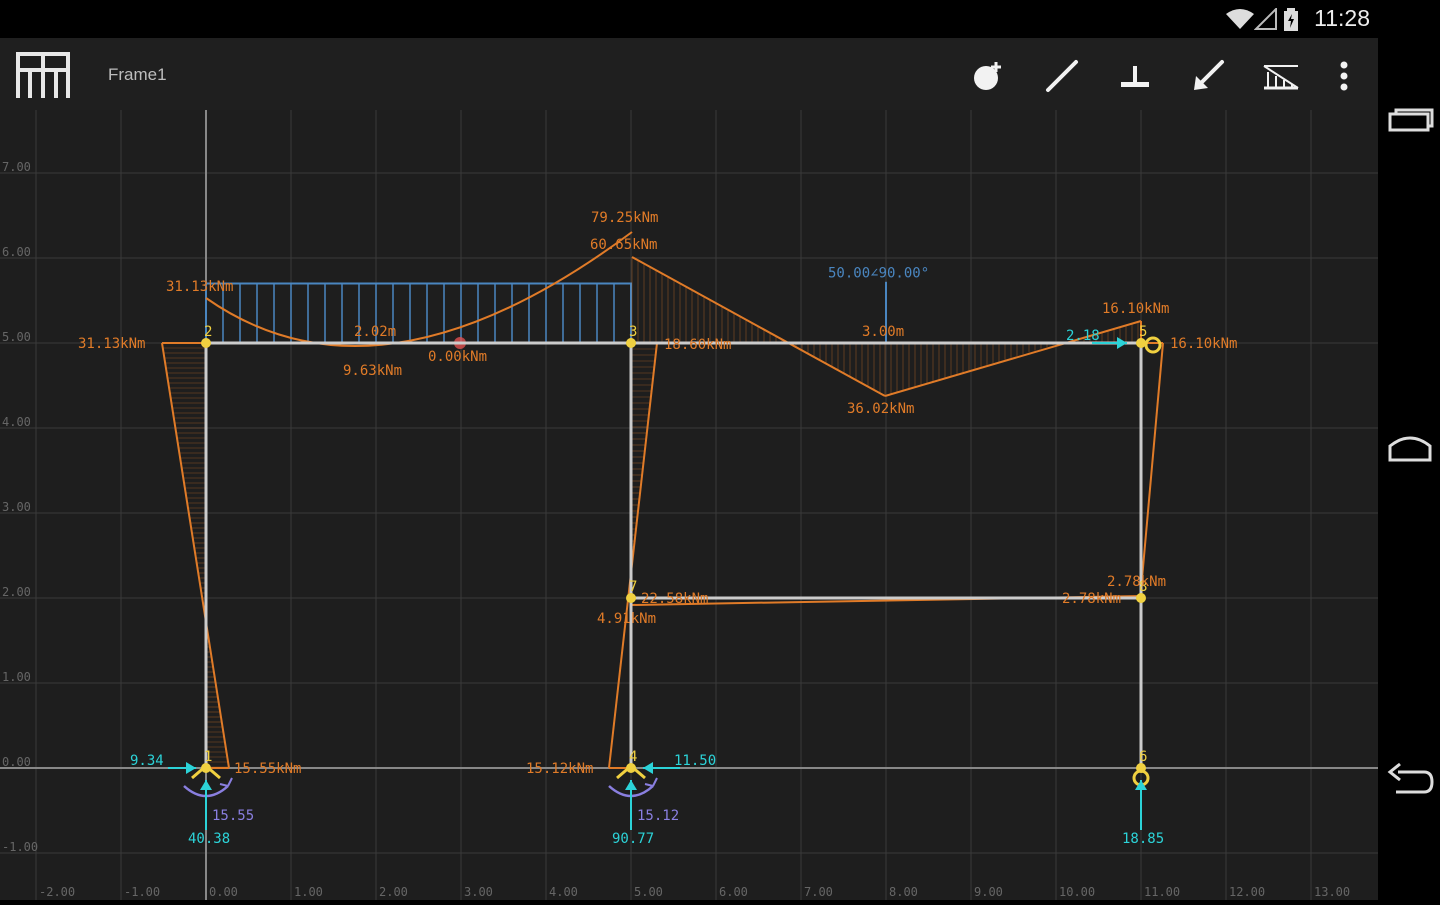  Describe the element at coordinates (878, 273) in the screenshot. I see `point-load-label: 50.00∠90.00°` at that location.